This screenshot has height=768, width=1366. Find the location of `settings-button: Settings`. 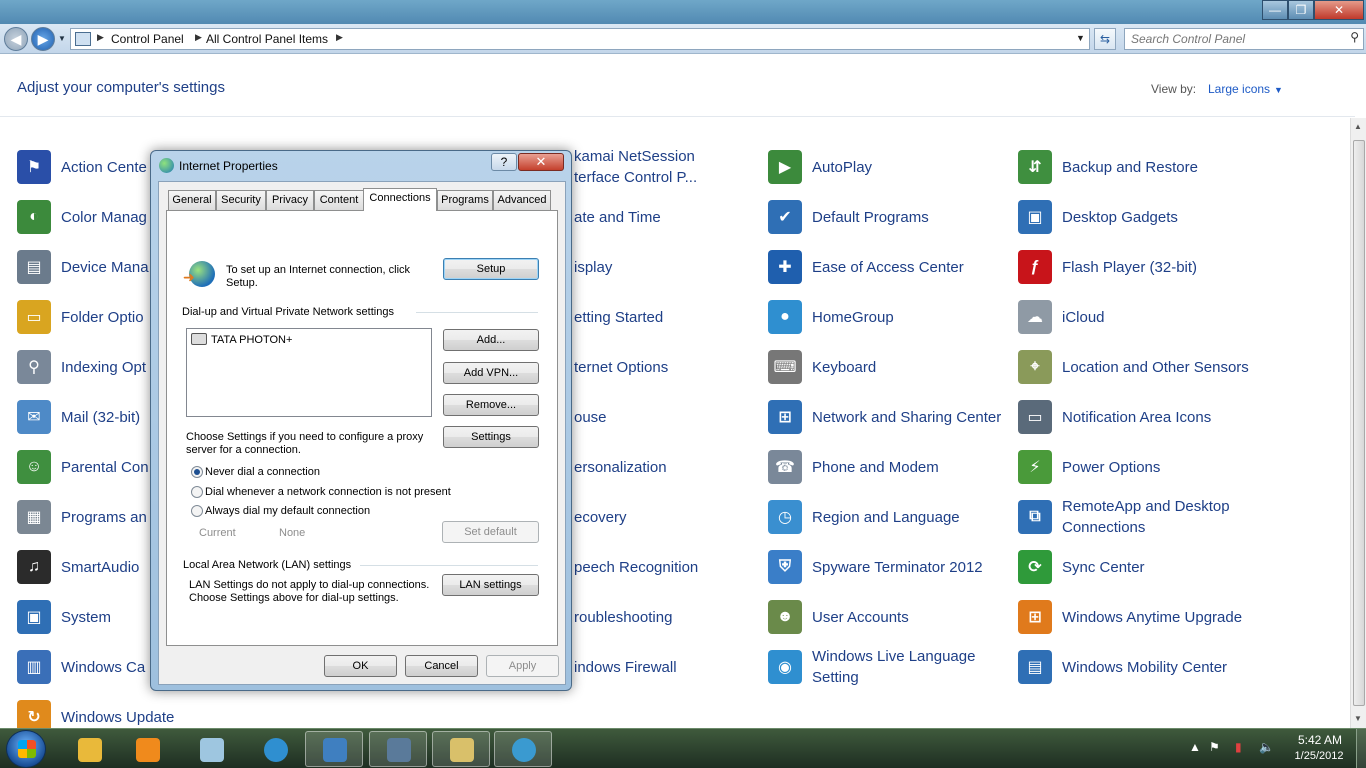

settings-button: Settings is located at coordinates (491, 437).